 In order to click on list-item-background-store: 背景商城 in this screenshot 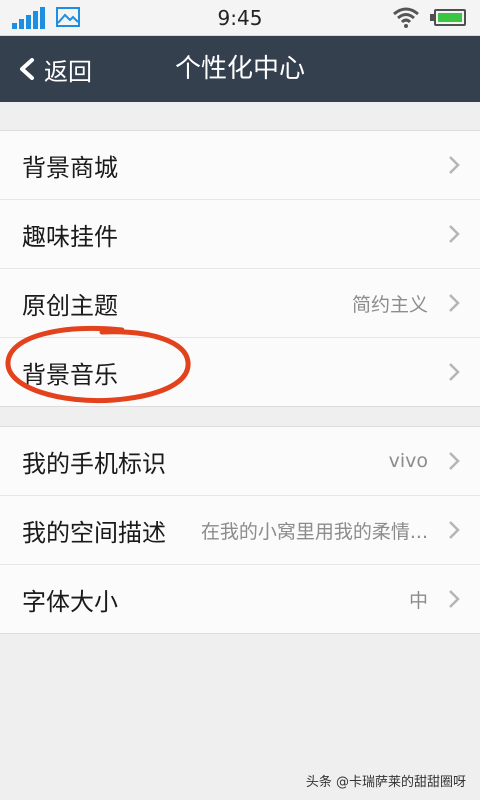, I will do `click(240, 165)`.